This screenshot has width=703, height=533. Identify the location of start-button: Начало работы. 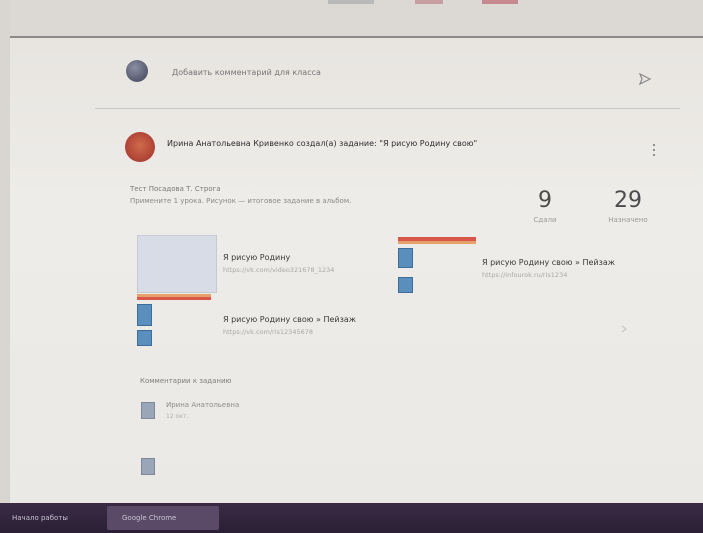
(40, 518).